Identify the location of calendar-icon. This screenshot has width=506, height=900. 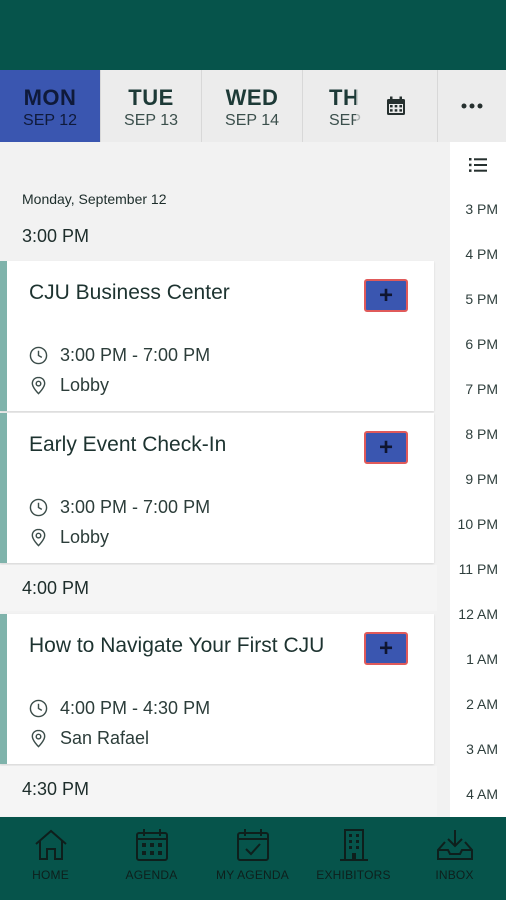
(396, 105).